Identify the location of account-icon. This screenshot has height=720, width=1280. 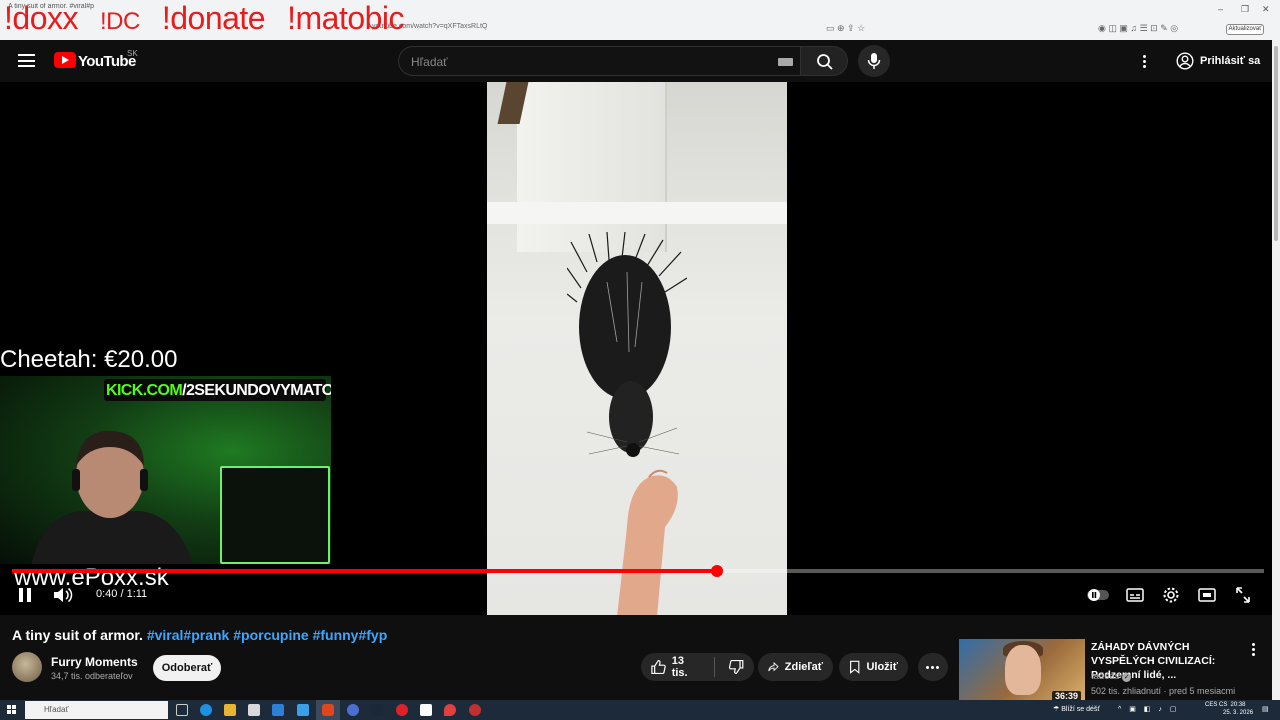
(1185, 61).